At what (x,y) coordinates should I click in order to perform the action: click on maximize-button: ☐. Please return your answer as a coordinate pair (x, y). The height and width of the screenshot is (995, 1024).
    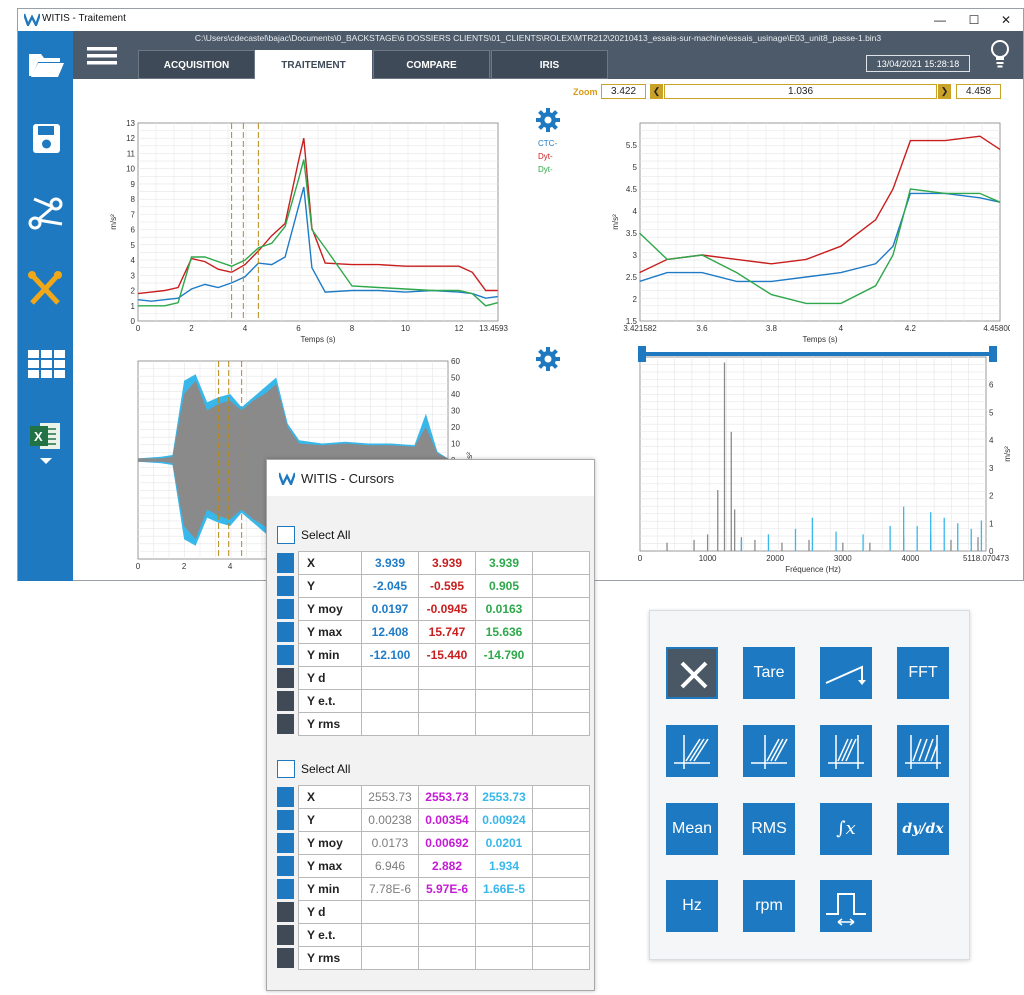
    Looking at the image, I should click on (974, 20).